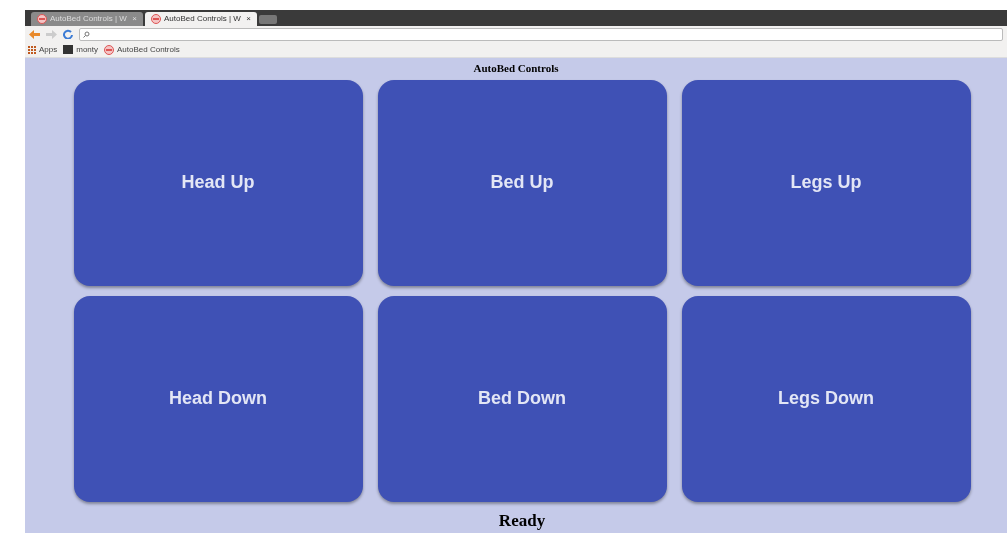 The image size is (1007, 533). What do you see at coordinates (522, 520) in the screenshot?
I see `status-text: Ready` at bounding box center [522, 520].